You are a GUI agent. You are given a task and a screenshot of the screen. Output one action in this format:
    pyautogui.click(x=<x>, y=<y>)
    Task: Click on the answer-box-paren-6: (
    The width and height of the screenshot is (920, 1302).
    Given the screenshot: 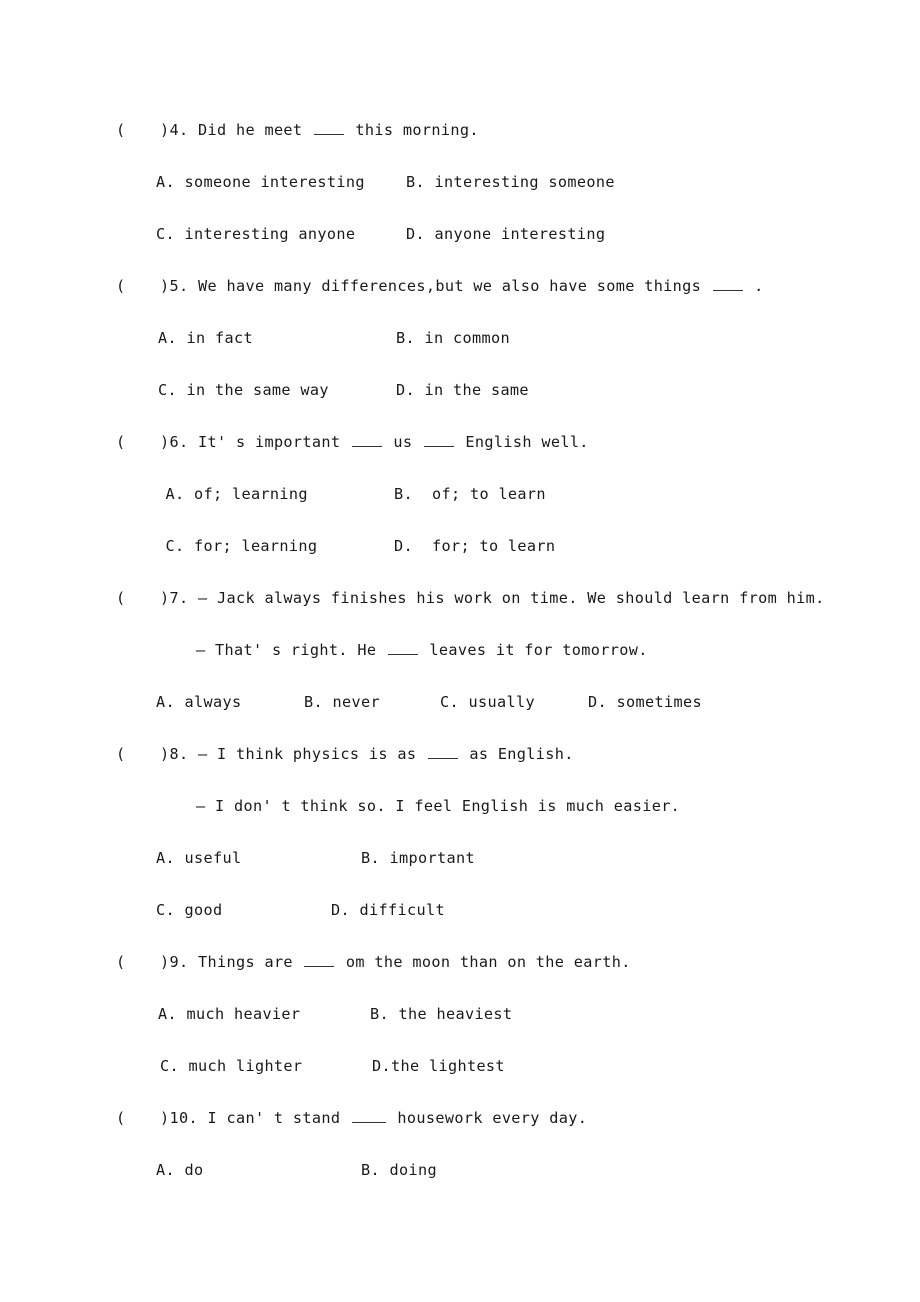 What is the action you would take?
    pyautogui.click(x=138, y=442)
    